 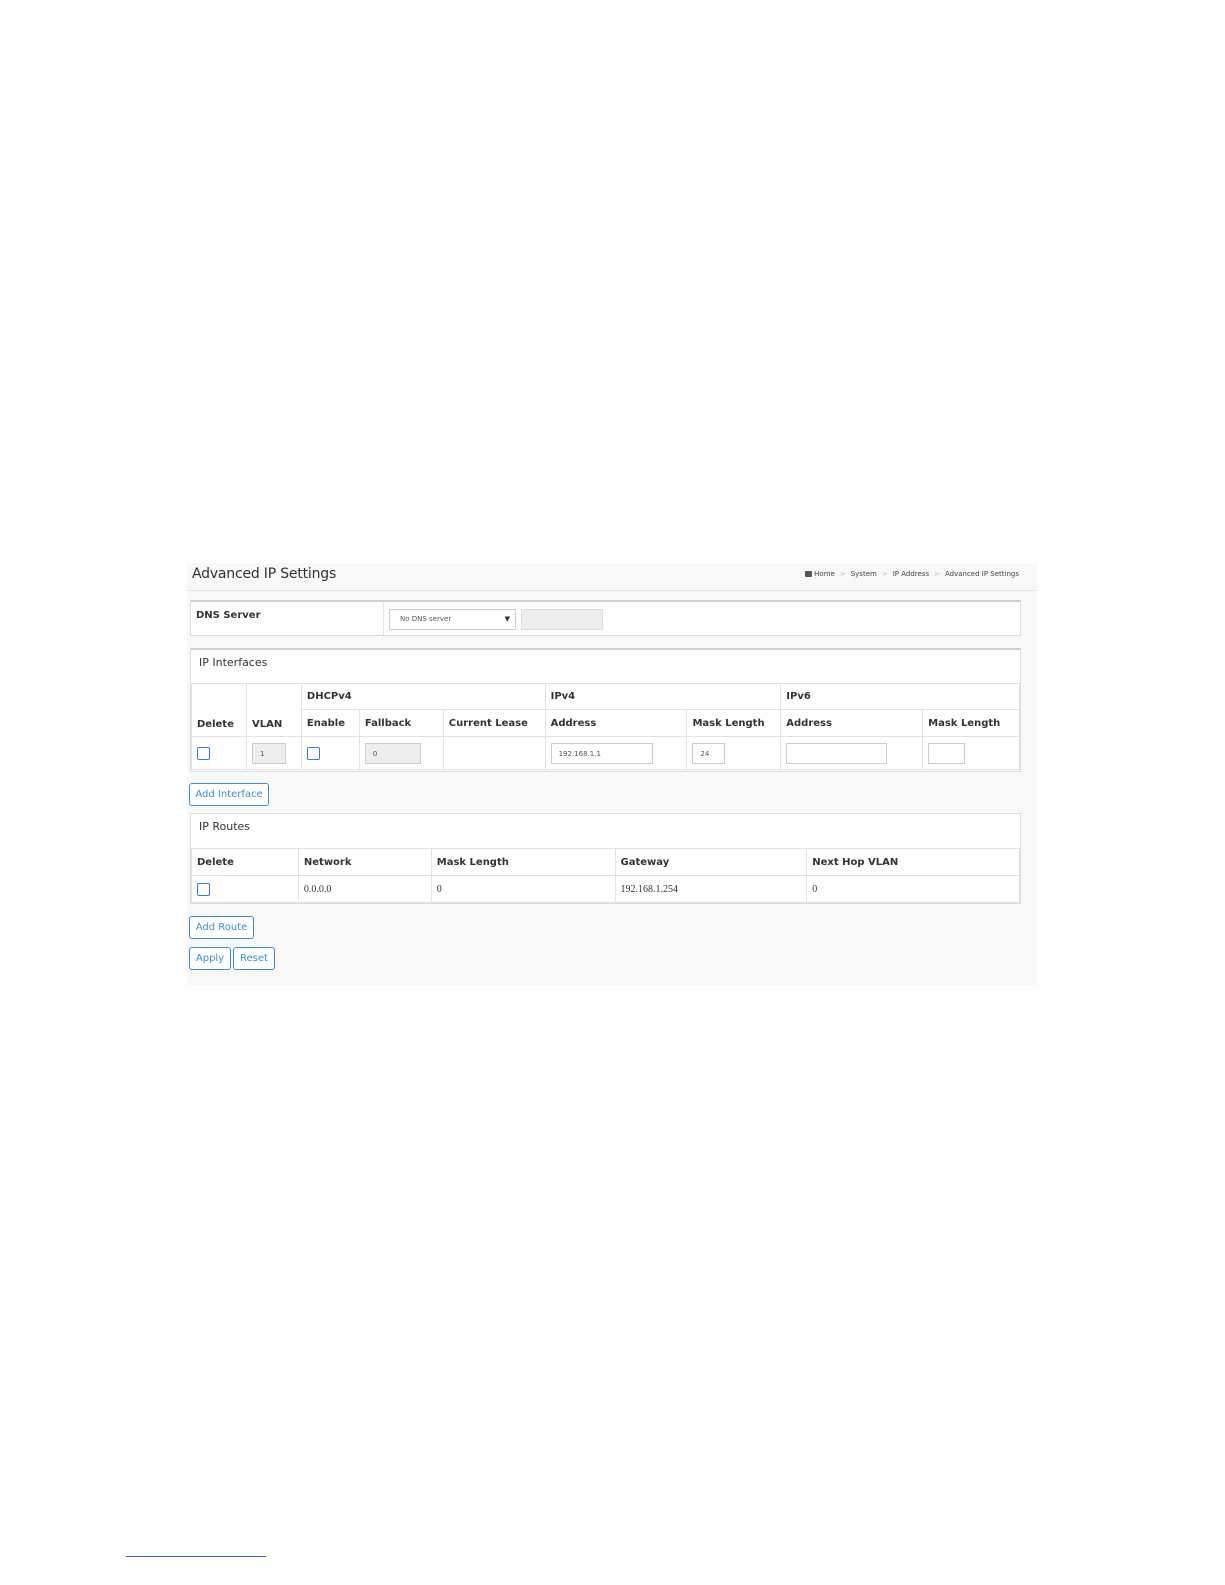 I want to click on table-group-header-row: Delete VLAN DHCPv4 IPv4 IPv6, so click(x=605, y=710).